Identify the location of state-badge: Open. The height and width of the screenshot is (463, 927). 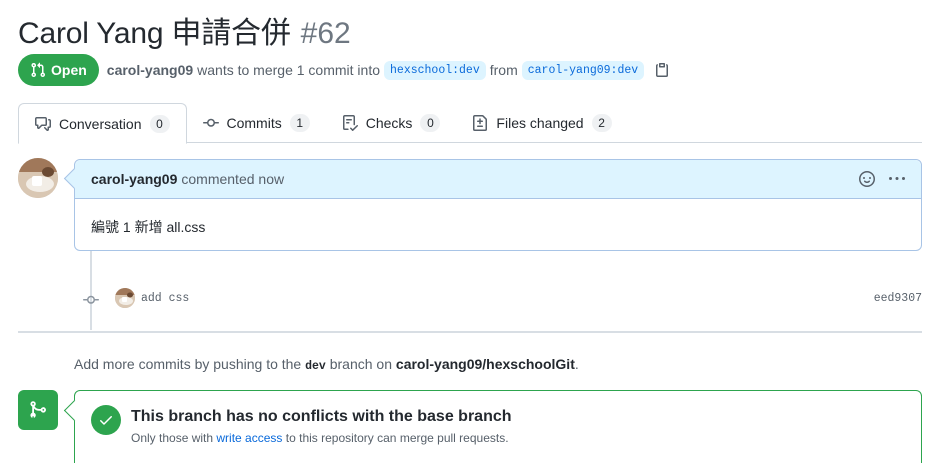
(58, 70).